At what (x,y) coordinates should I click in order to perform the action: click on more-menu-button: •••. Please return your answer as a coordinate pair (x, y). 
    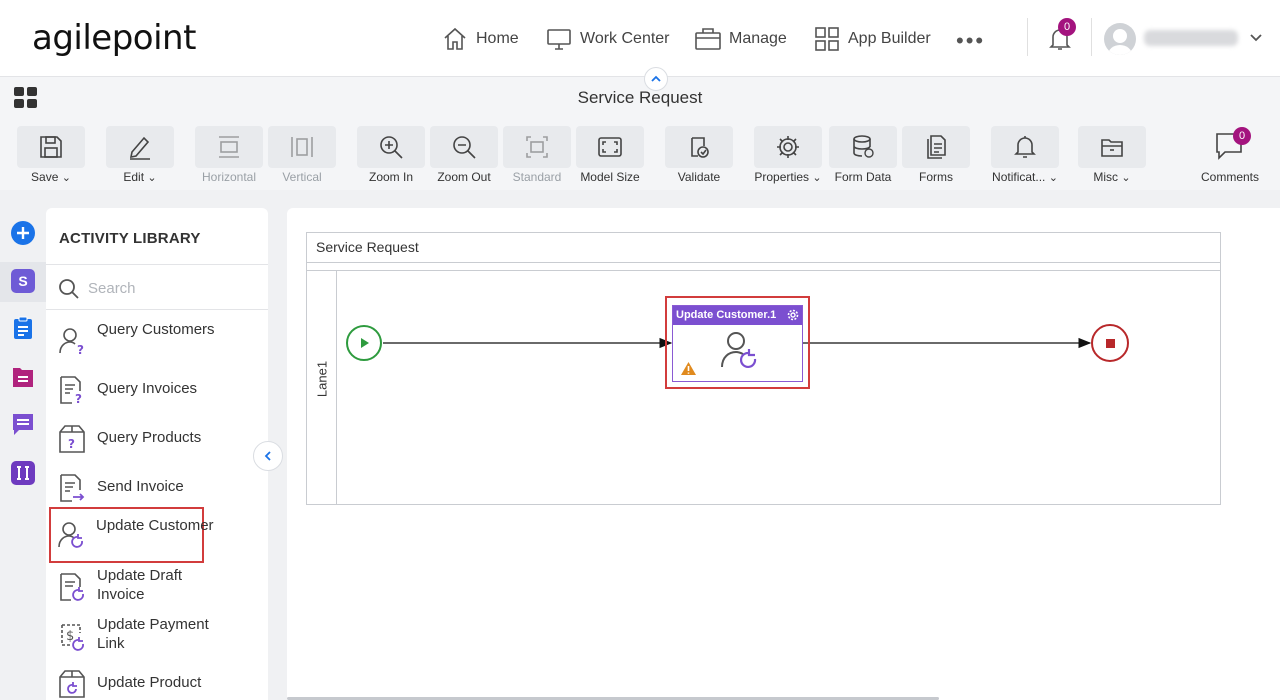
    Looking at the image, I should click on (970, 41).